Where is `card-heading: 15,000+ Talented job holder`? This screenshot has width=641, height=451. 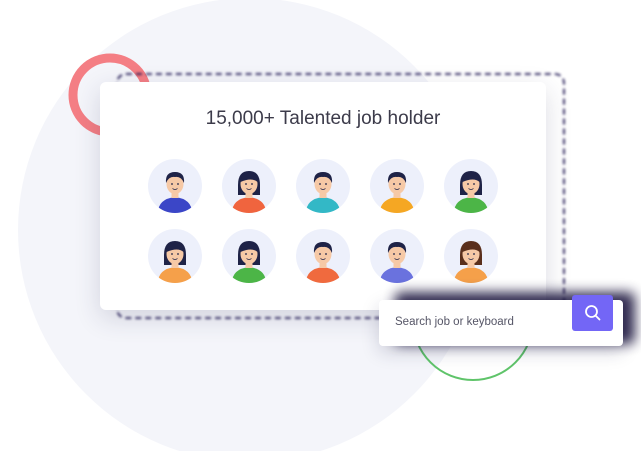
card-heading: 15,000+ Talented job holder is located at coordinates (323, 118).